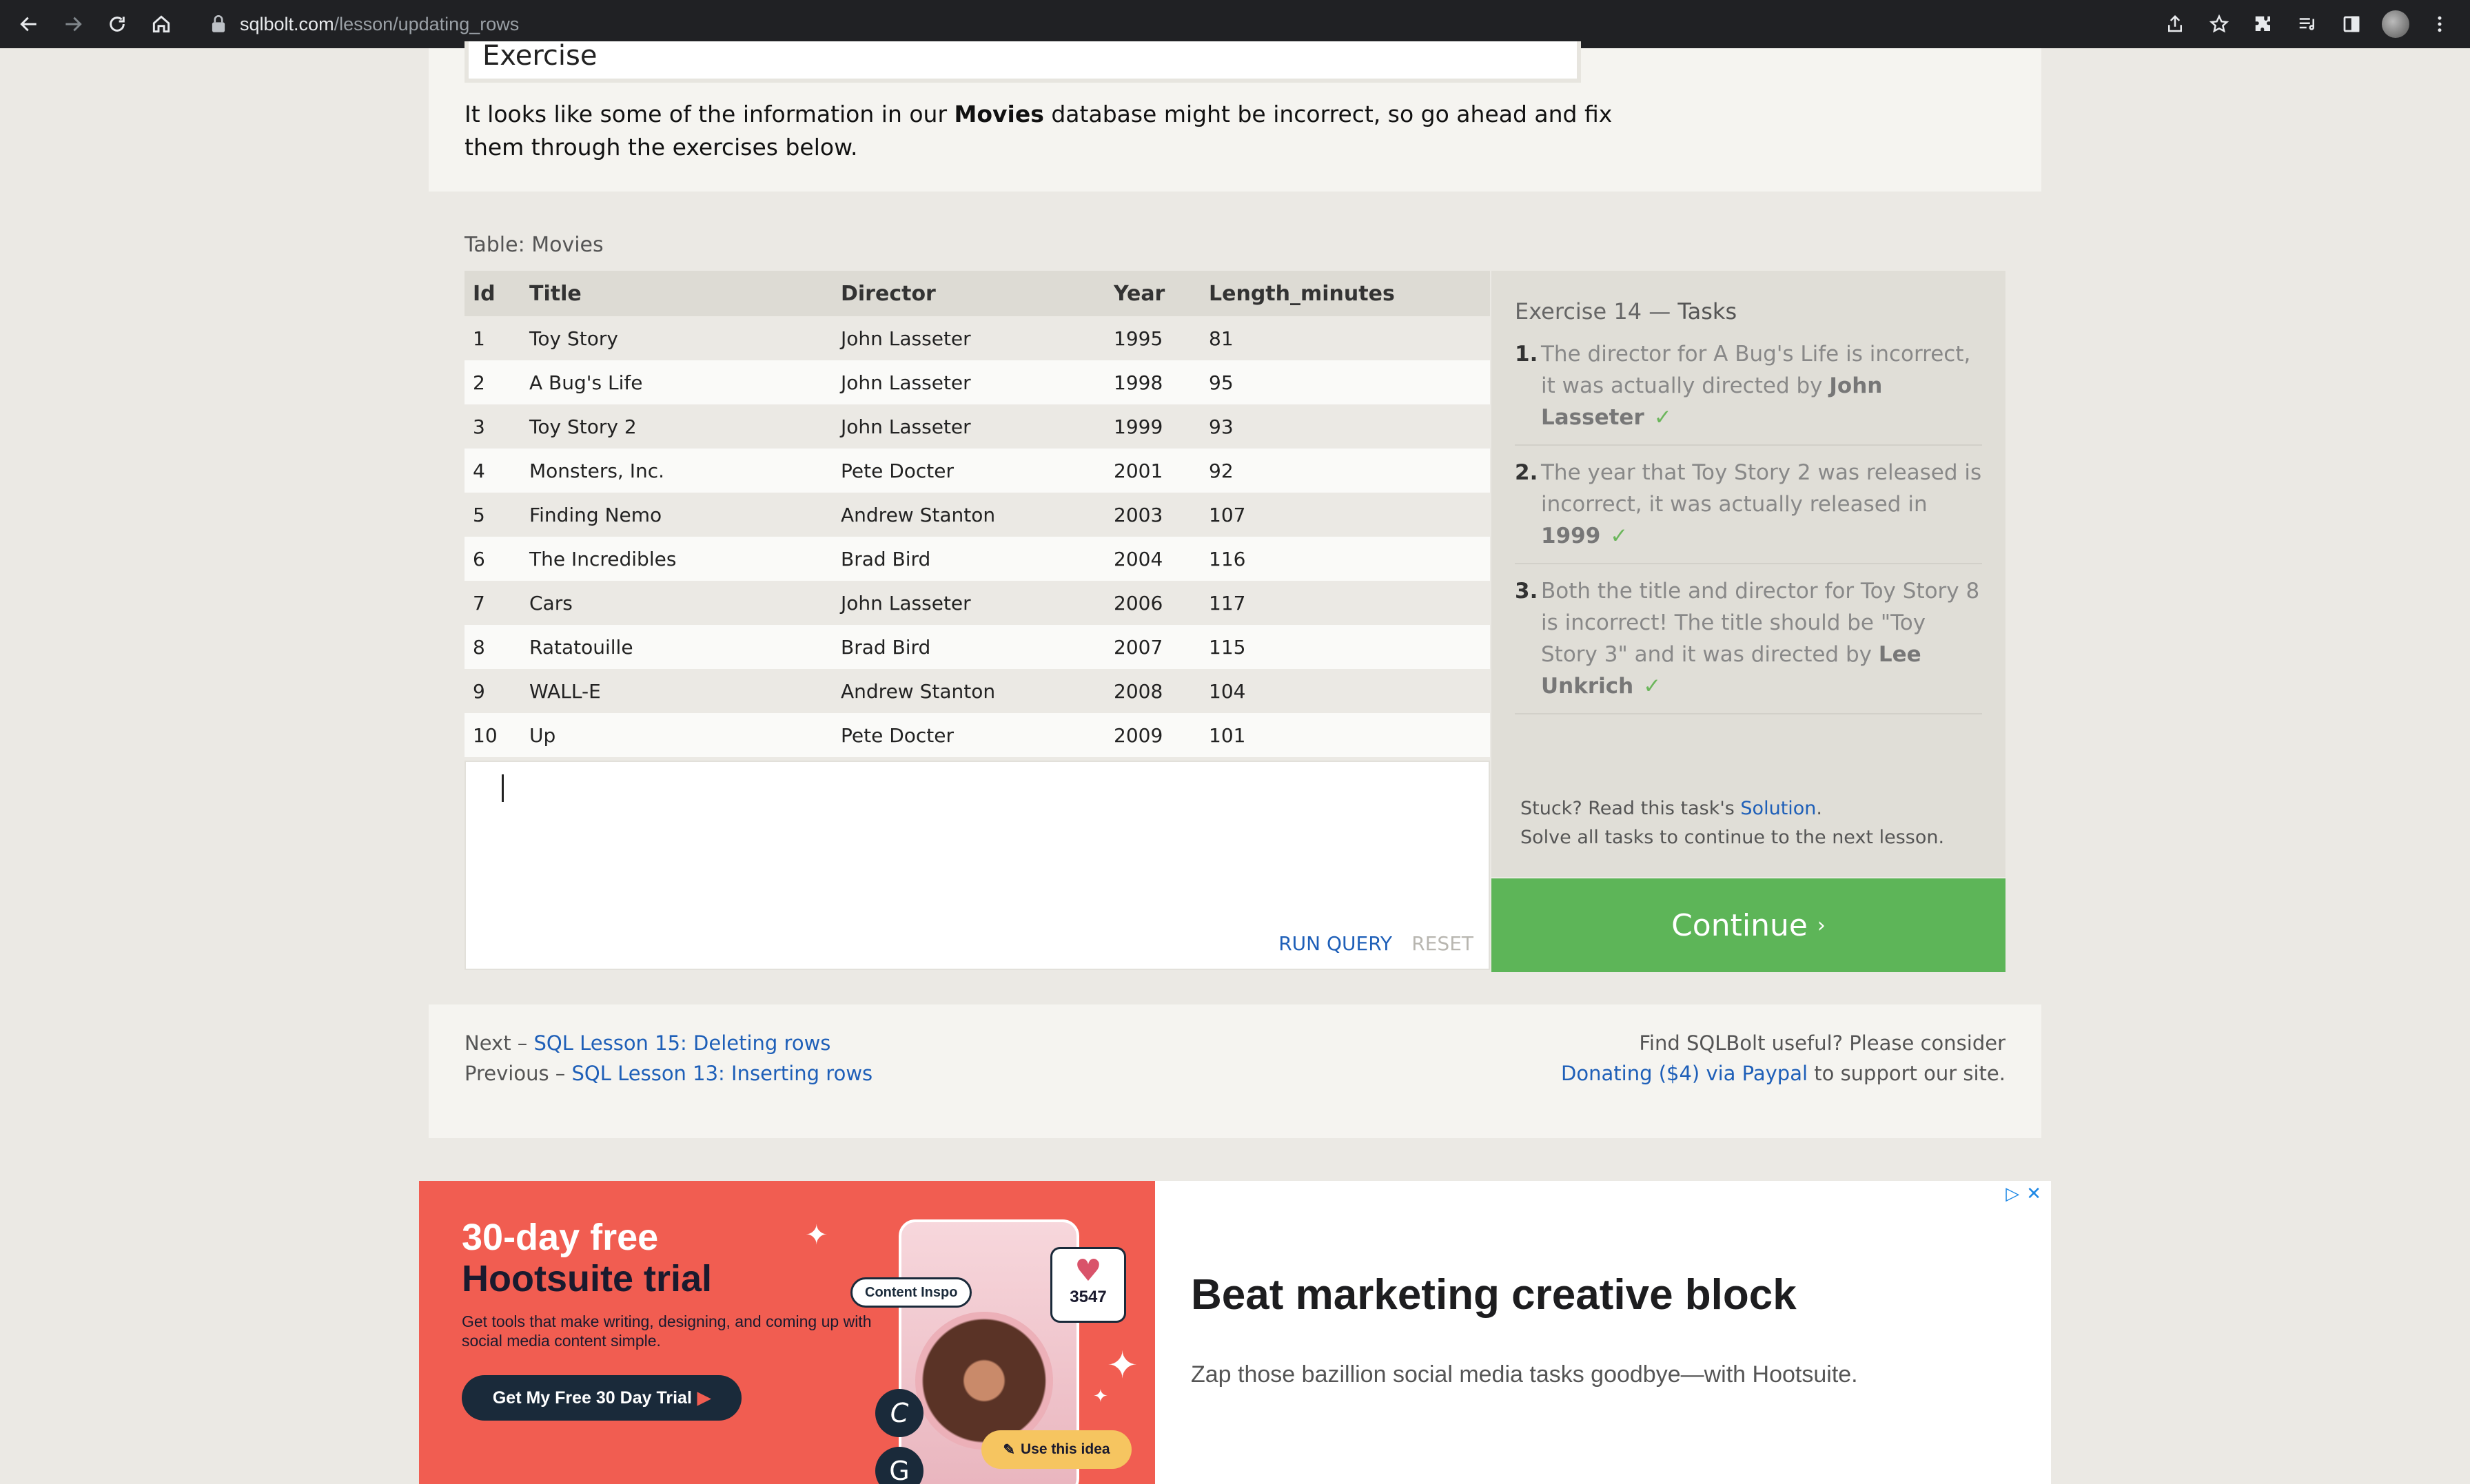 The image size is (2470, 1484). Describe the element at coordinates (2263, 24) in the screenshot. I see `extensions-button` at that location.